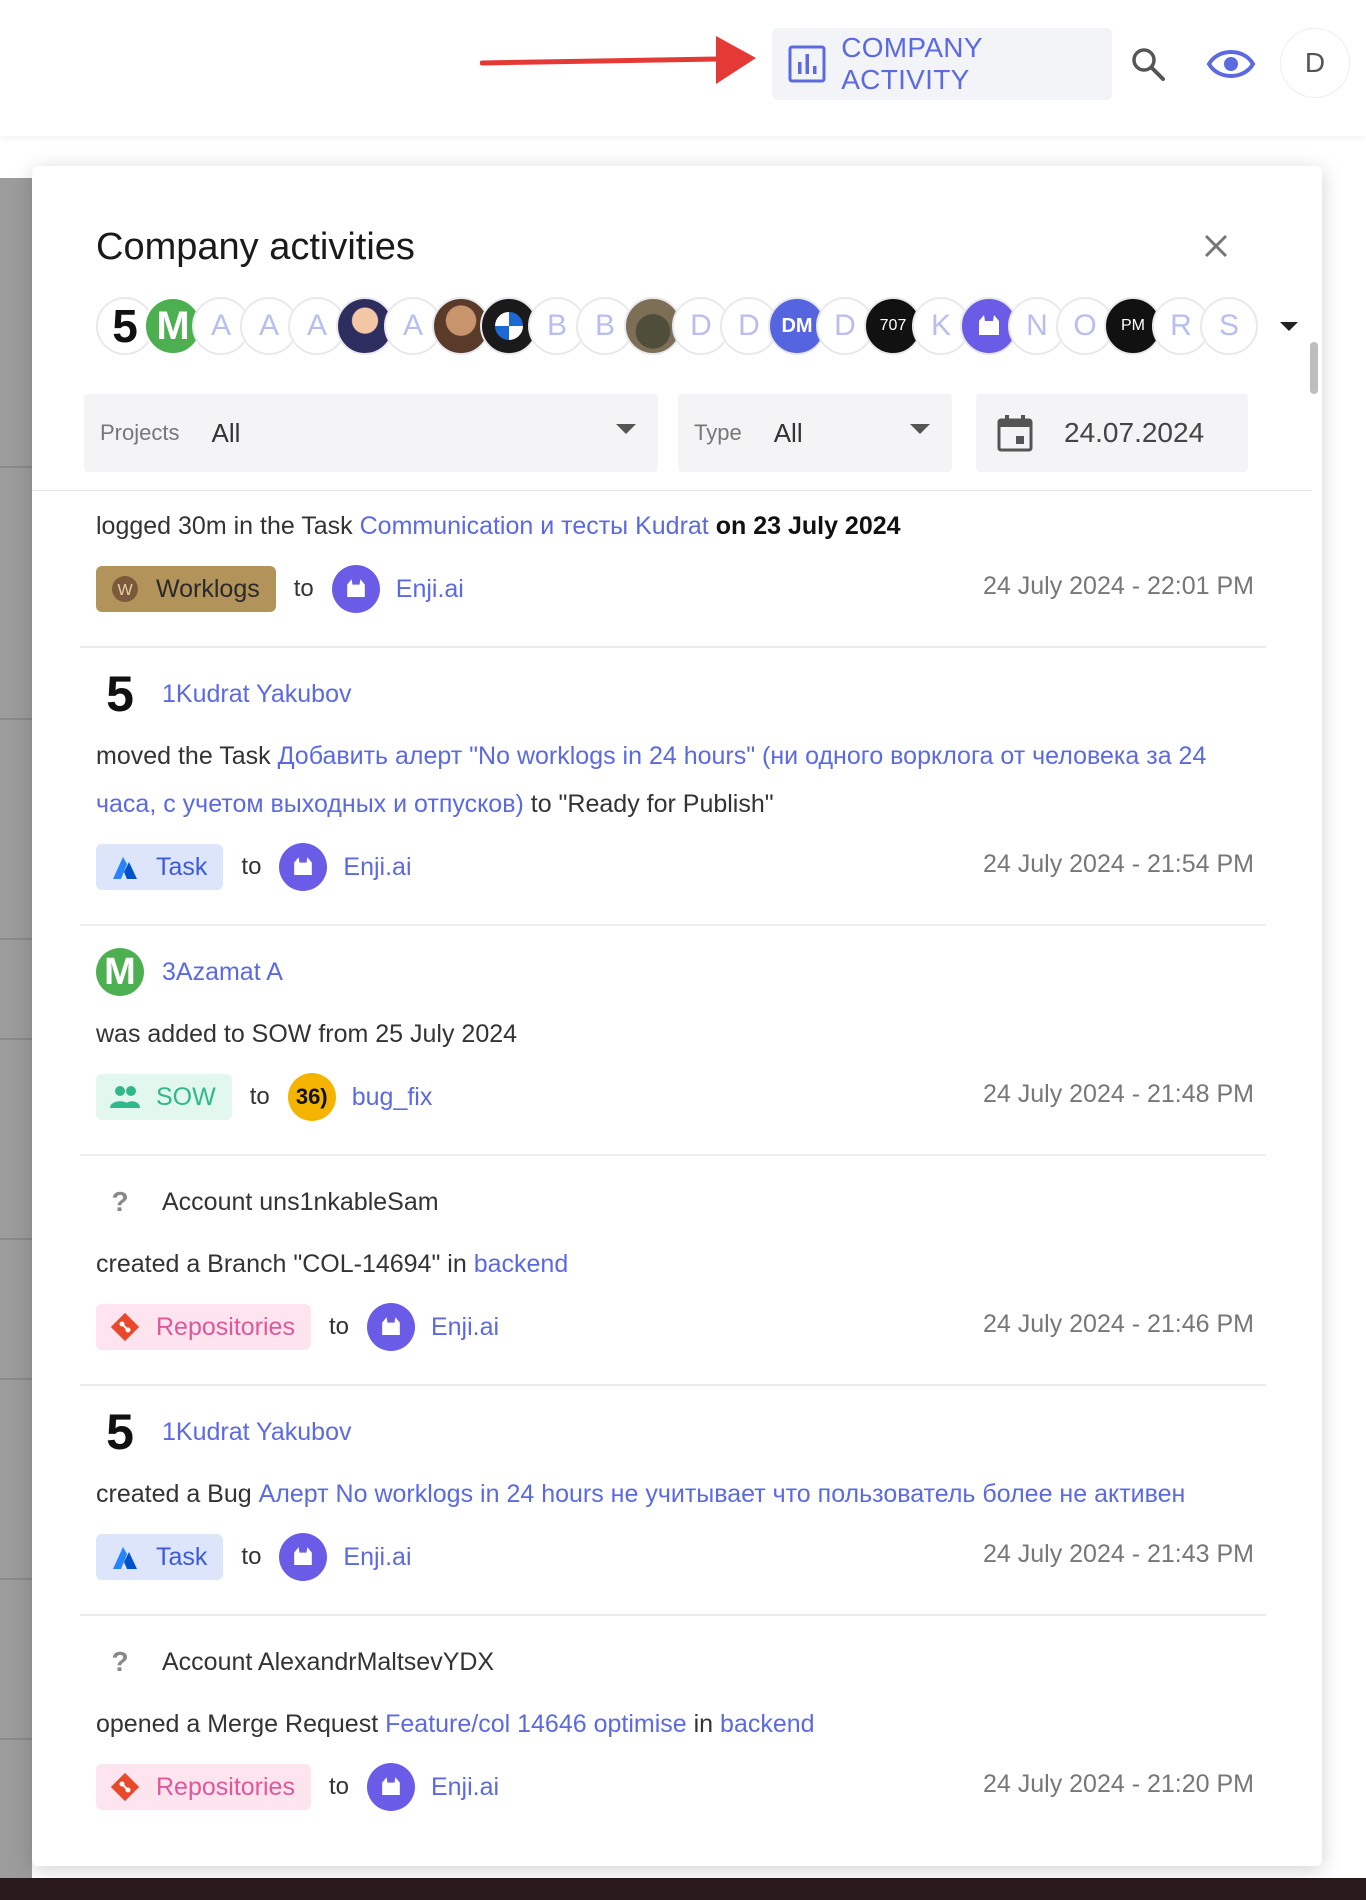 The height and width of the screenshot is (1900, 1366). What do you see at coordinates (806, 64) in the screenshot?
I see `bar-chart-icon` at bounding box center [806, 64].